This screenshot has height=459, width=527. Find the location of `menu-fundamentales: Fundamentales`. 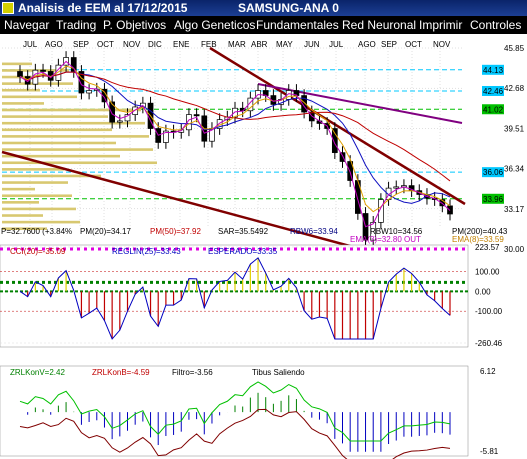

menu-fundamentales: Fundamentales is located at coordinates (297, 25).